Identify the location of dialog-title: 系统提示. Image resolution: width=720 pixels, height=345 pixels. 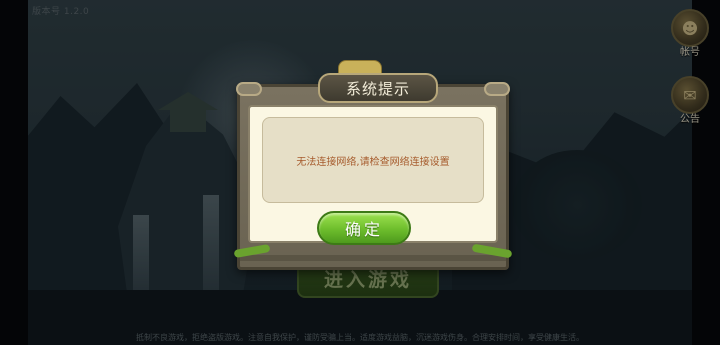
(377, 88).